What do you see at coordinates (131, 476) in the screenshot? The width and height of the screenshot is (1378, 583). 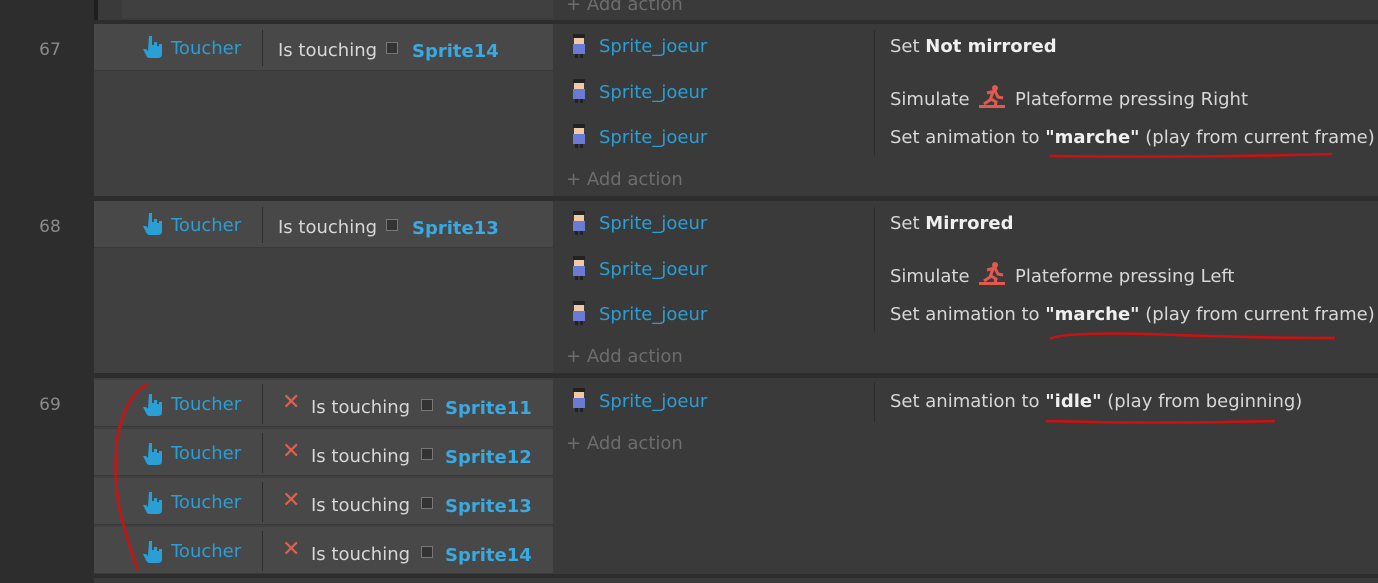 I see `bracket-annotation` at bounding box center [131, 476].